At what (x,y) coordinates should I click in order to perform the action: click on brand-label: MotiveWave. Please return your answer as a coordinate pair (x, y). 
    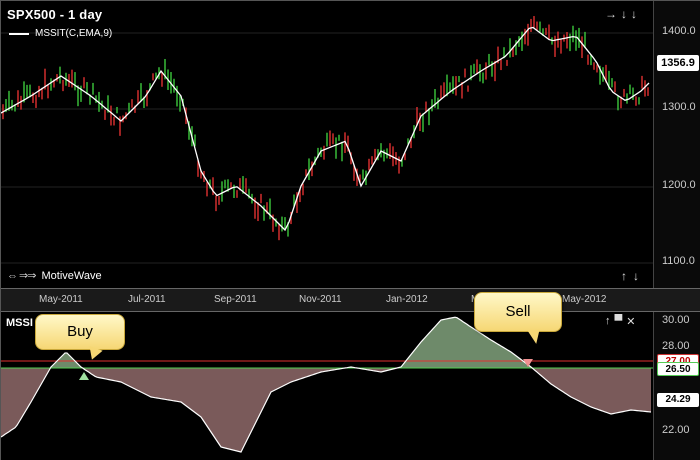
    Looking at the image, I should click on (71, 275).